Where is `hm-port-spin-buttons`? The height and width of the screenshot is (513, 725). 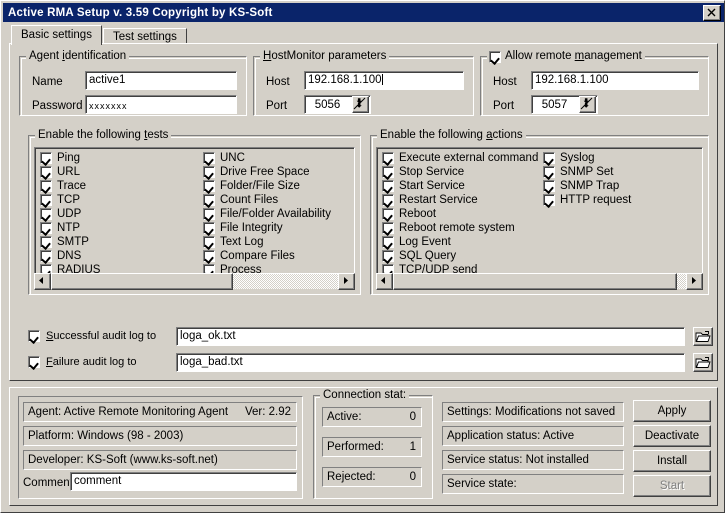
hm-port-spin-buttons is located at coordinates (360, 104).